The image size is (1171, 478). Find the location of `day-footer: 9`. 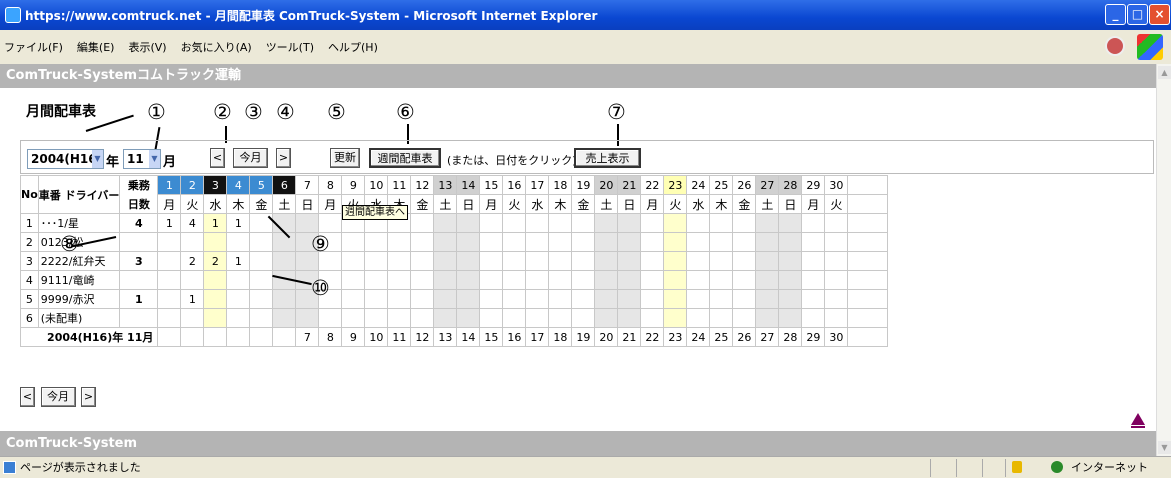

day-footer: 9 is located at coordinates (353, 337).